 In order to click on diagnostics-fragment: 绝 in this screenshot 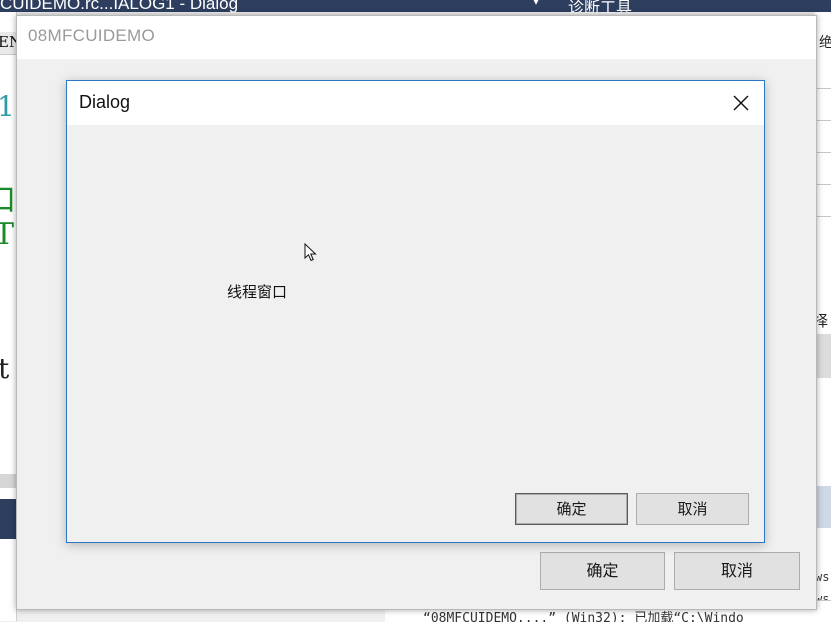, I will do `click(825, 43)`.